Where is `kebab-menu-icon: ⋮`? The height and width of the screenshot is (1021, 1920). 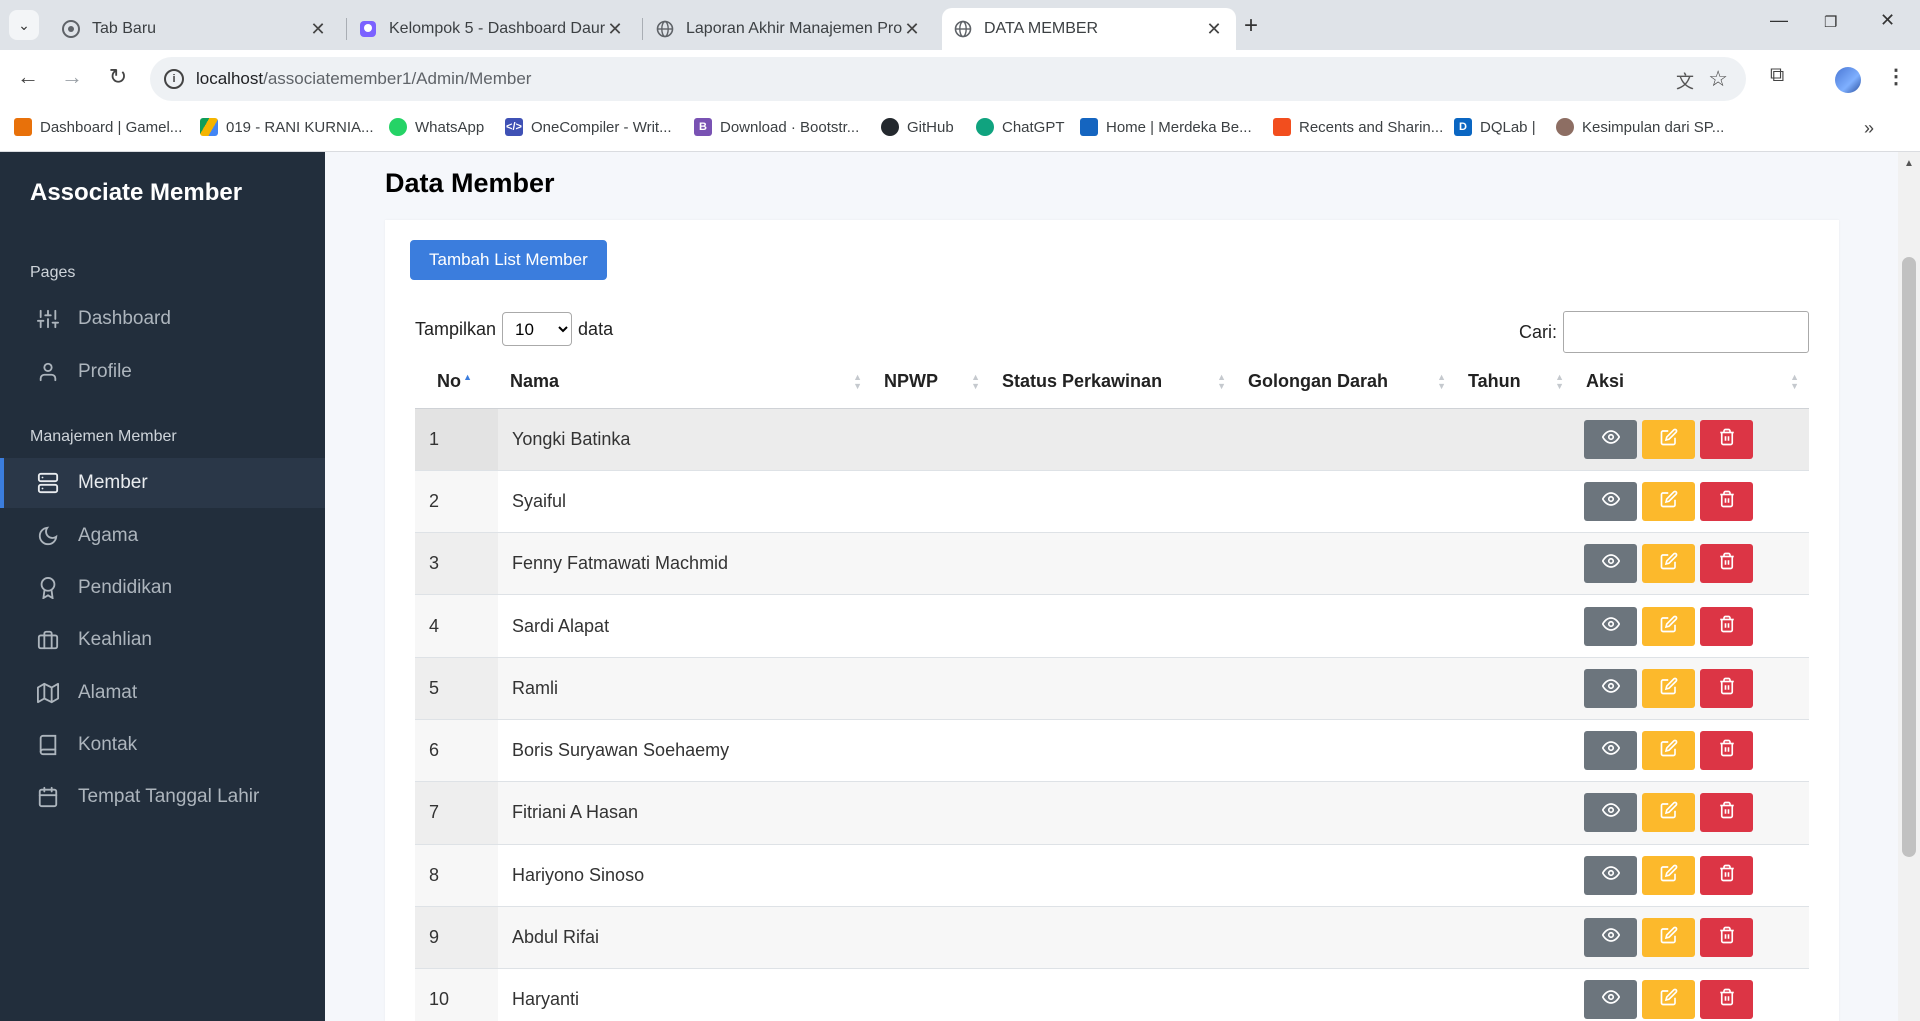
kebab-menu-icon: ⋮ is located at coordinates (1896, 76).